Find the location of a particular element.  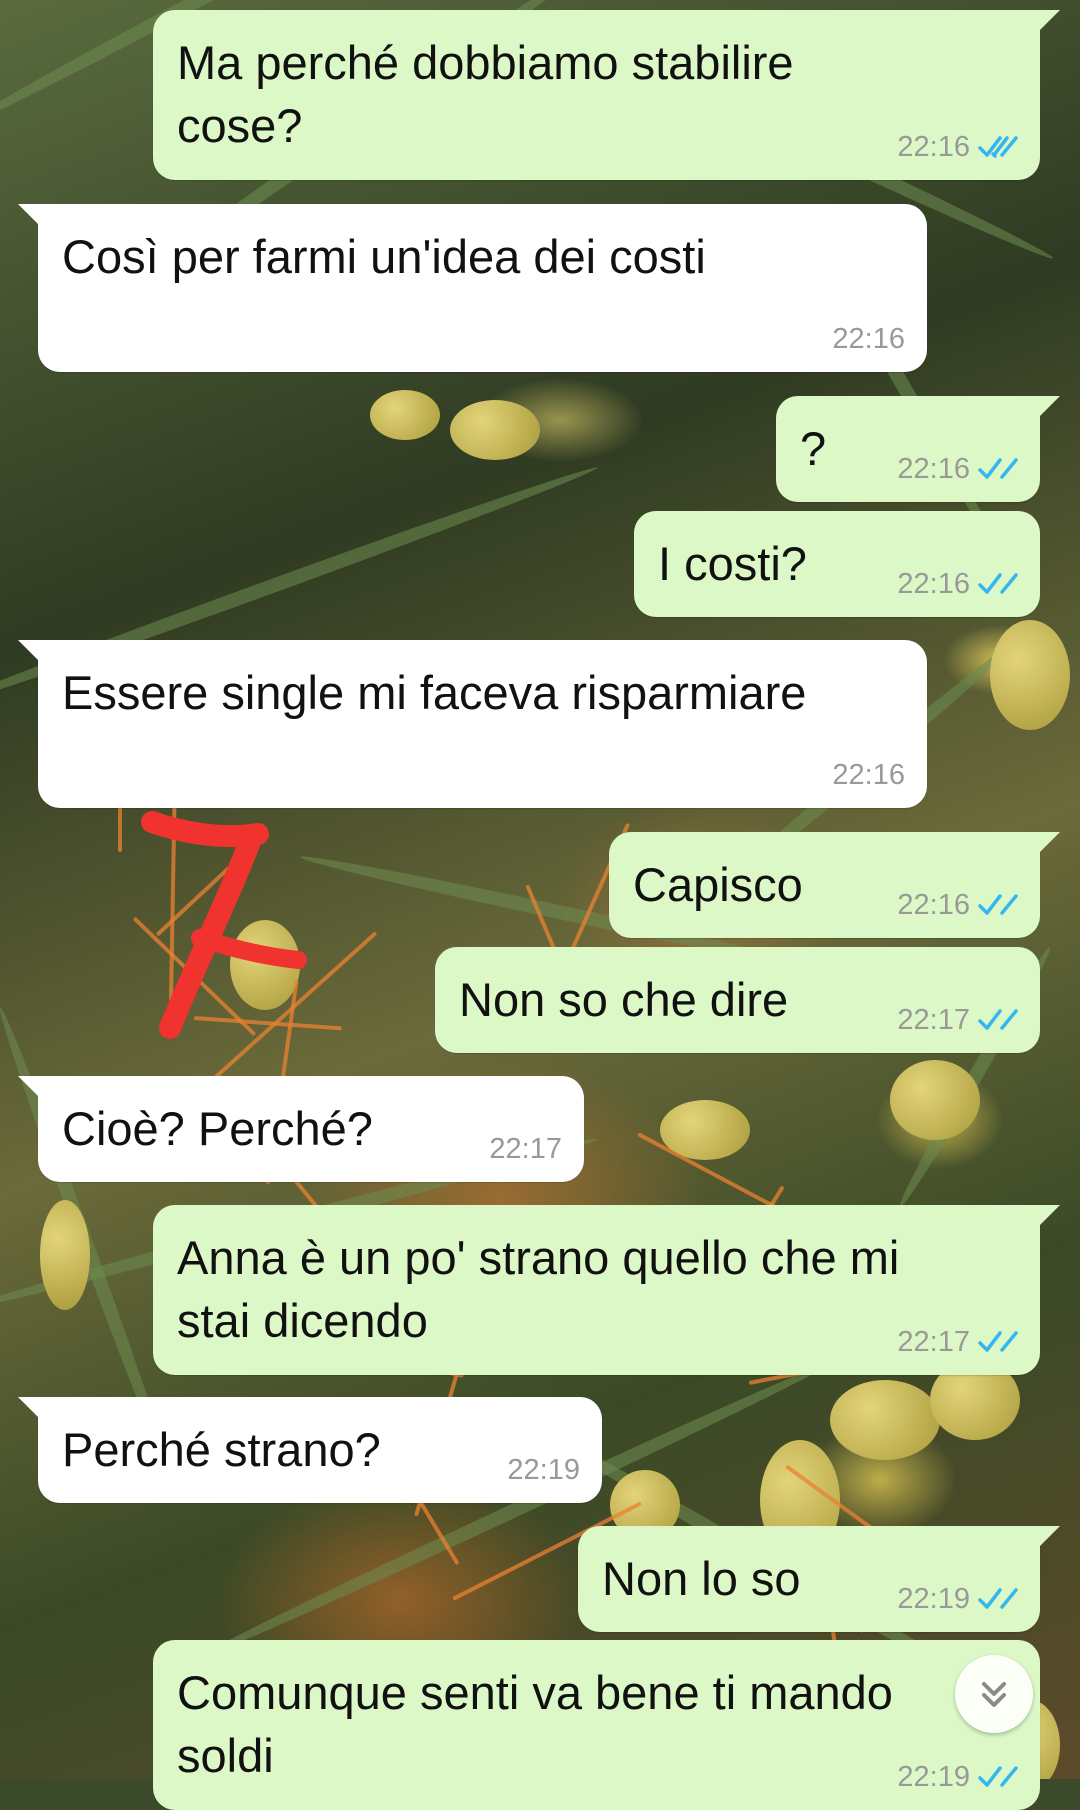

message-bubble-outgoing: Ma perché dobbiamo stabilire cose? 22:16 is located at coordinates (606, 95).